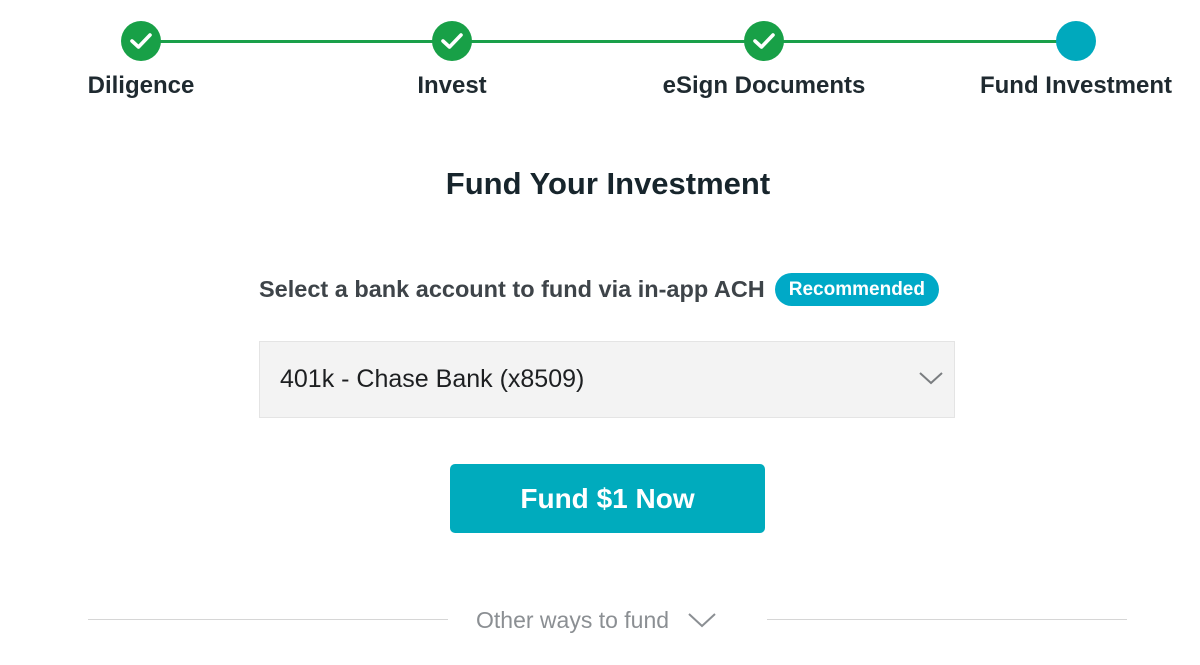 The width and height of the screenshot is (1200, 665). What do you see at coordinates (452, 85) in the screenshot?
I see `step-label: Invest` at bounding box center [452, 85].